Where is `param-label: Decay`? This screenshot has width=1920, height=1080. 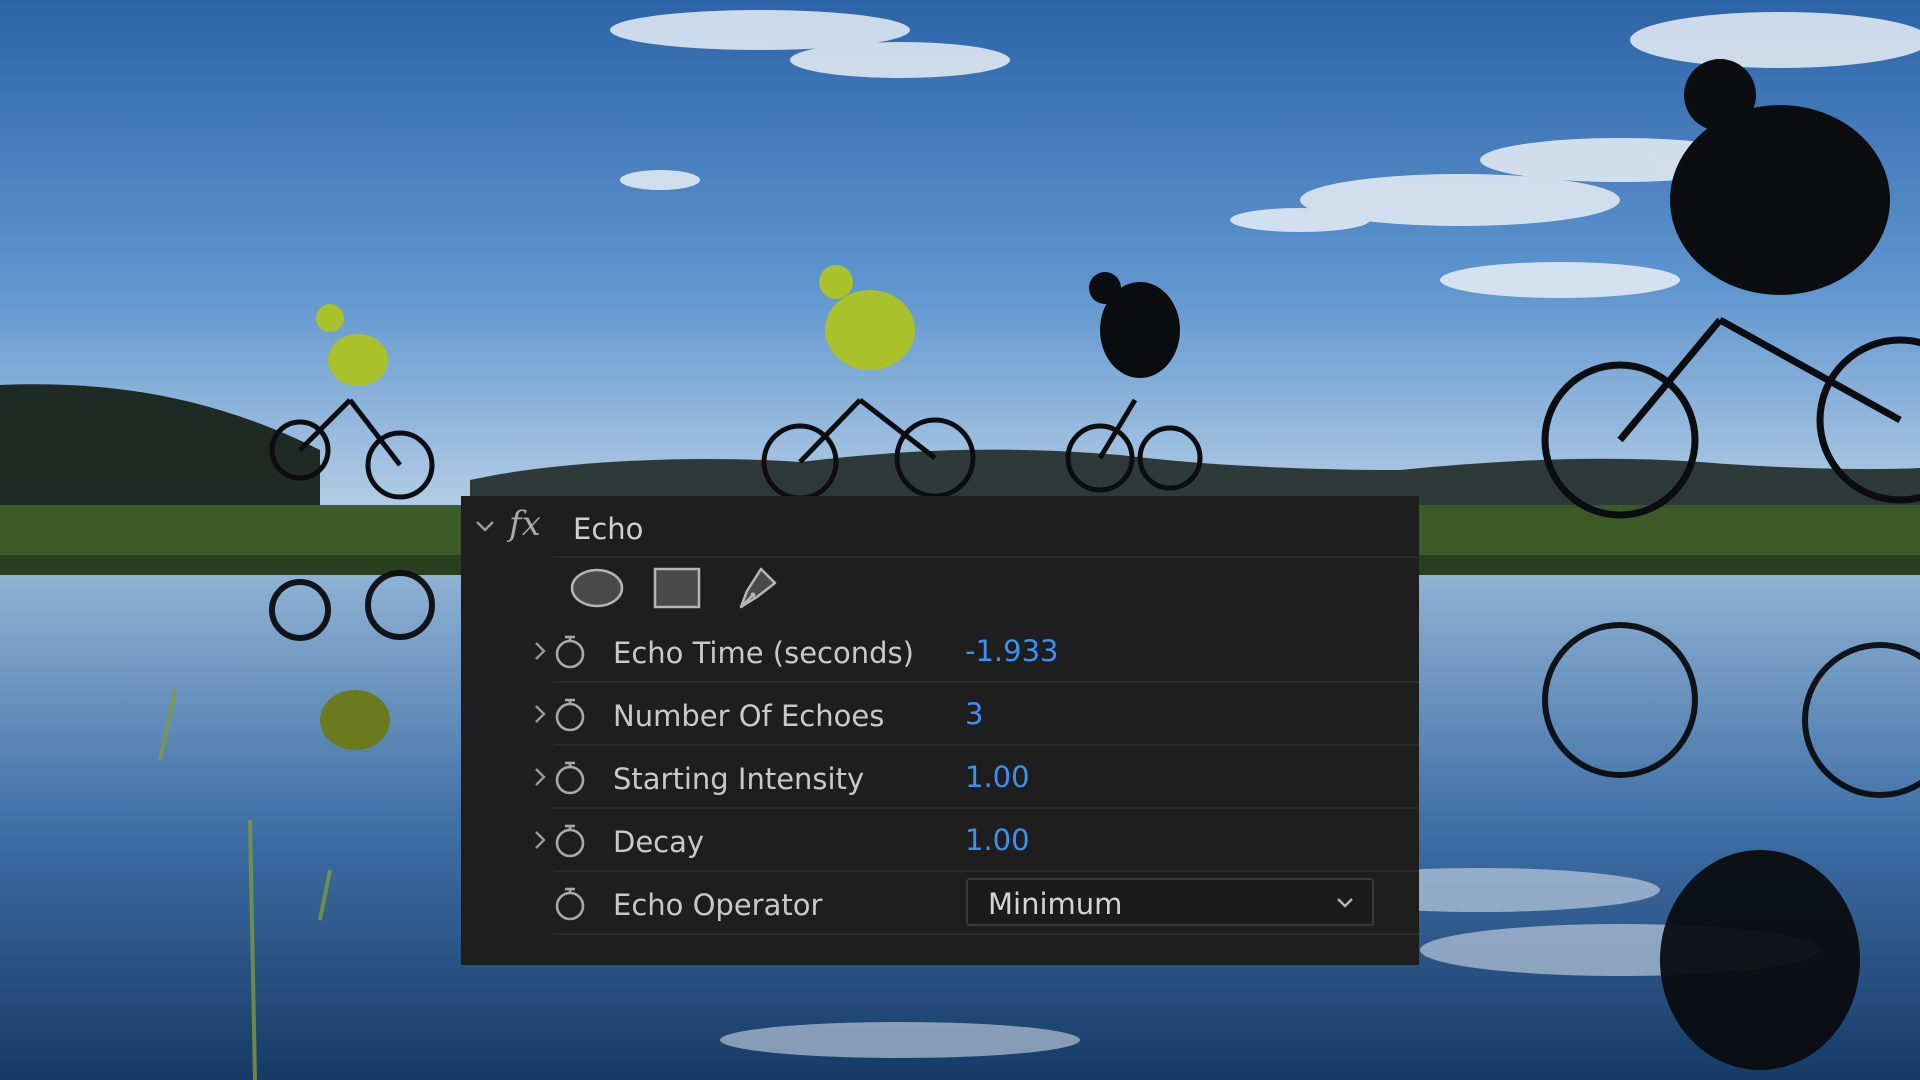
param-label: Decay is located at coordinates (659, 842).